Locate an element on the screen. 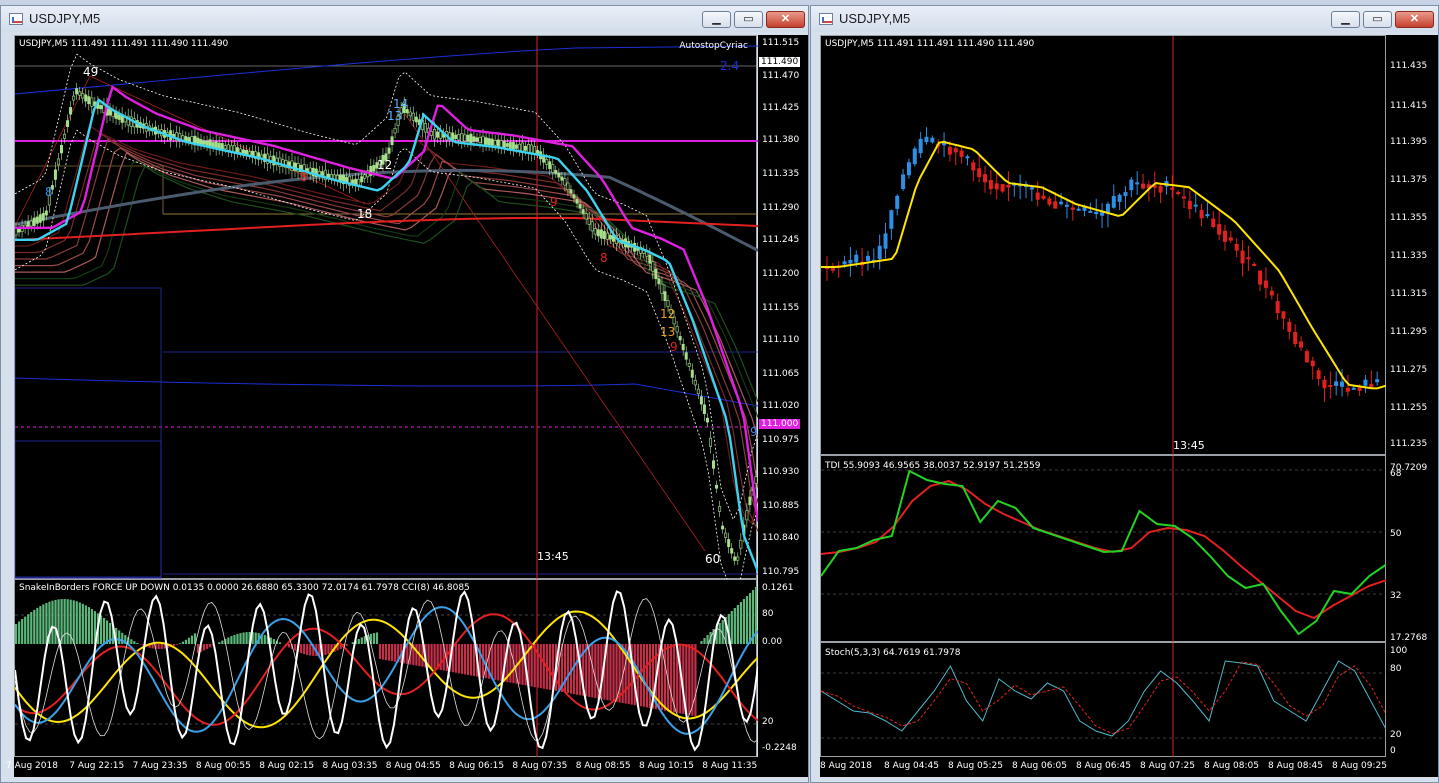 The height and width of the screenshot is (783, 1439). right-window-titlebar: USDJPY,M5 ▁ ▭ ✕ is located at coordinates (1124, 19).